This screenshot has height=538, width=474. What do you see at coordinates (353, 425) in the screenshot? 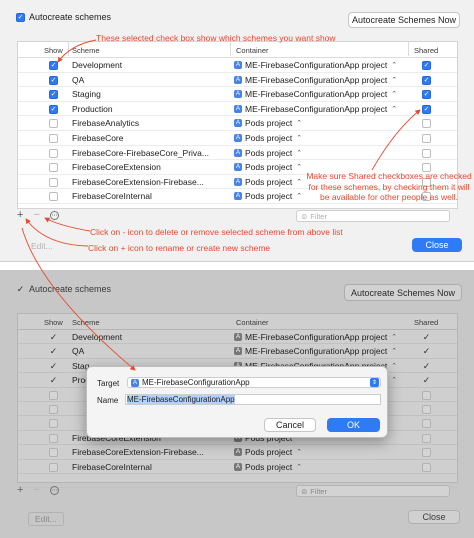
I see `ok-button: OK` at bounding box center [353, 425].